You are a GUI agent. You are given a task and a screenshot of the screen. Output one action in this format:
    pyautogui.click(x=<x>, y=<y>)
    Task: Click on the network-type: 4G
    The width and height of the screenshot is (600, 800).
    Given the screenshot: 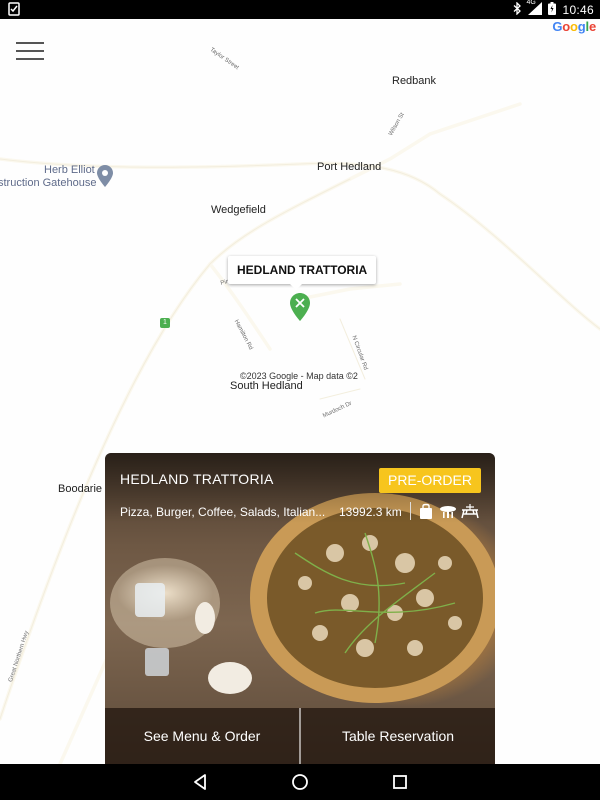 What is the action you would take?
    pyautogui.click(x=531, y=3)
    